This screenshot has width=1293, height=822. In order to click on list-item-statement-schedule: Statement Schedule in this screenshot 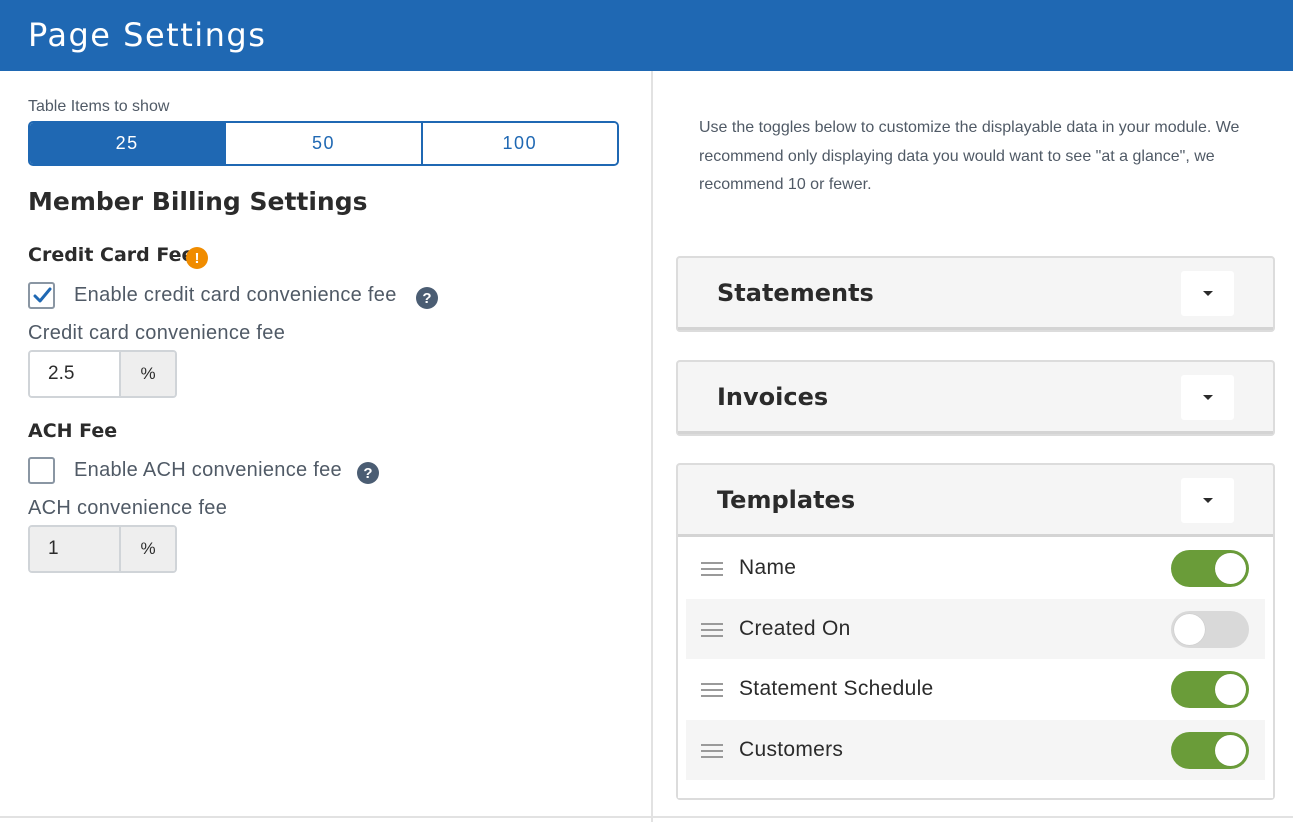, I will do `click(975, 689)`.